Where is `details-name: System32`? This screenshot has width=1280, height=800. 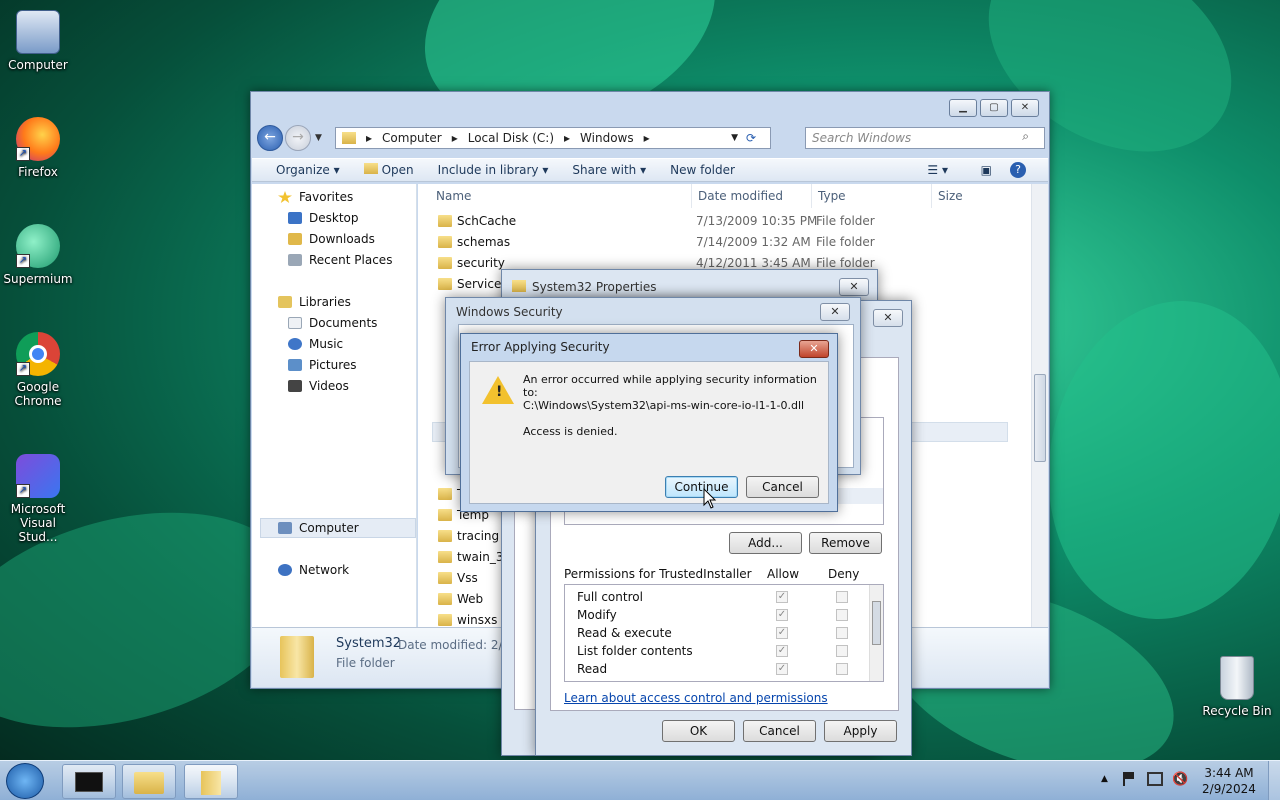 details-name: System32 is located at coordinates (369, 643).